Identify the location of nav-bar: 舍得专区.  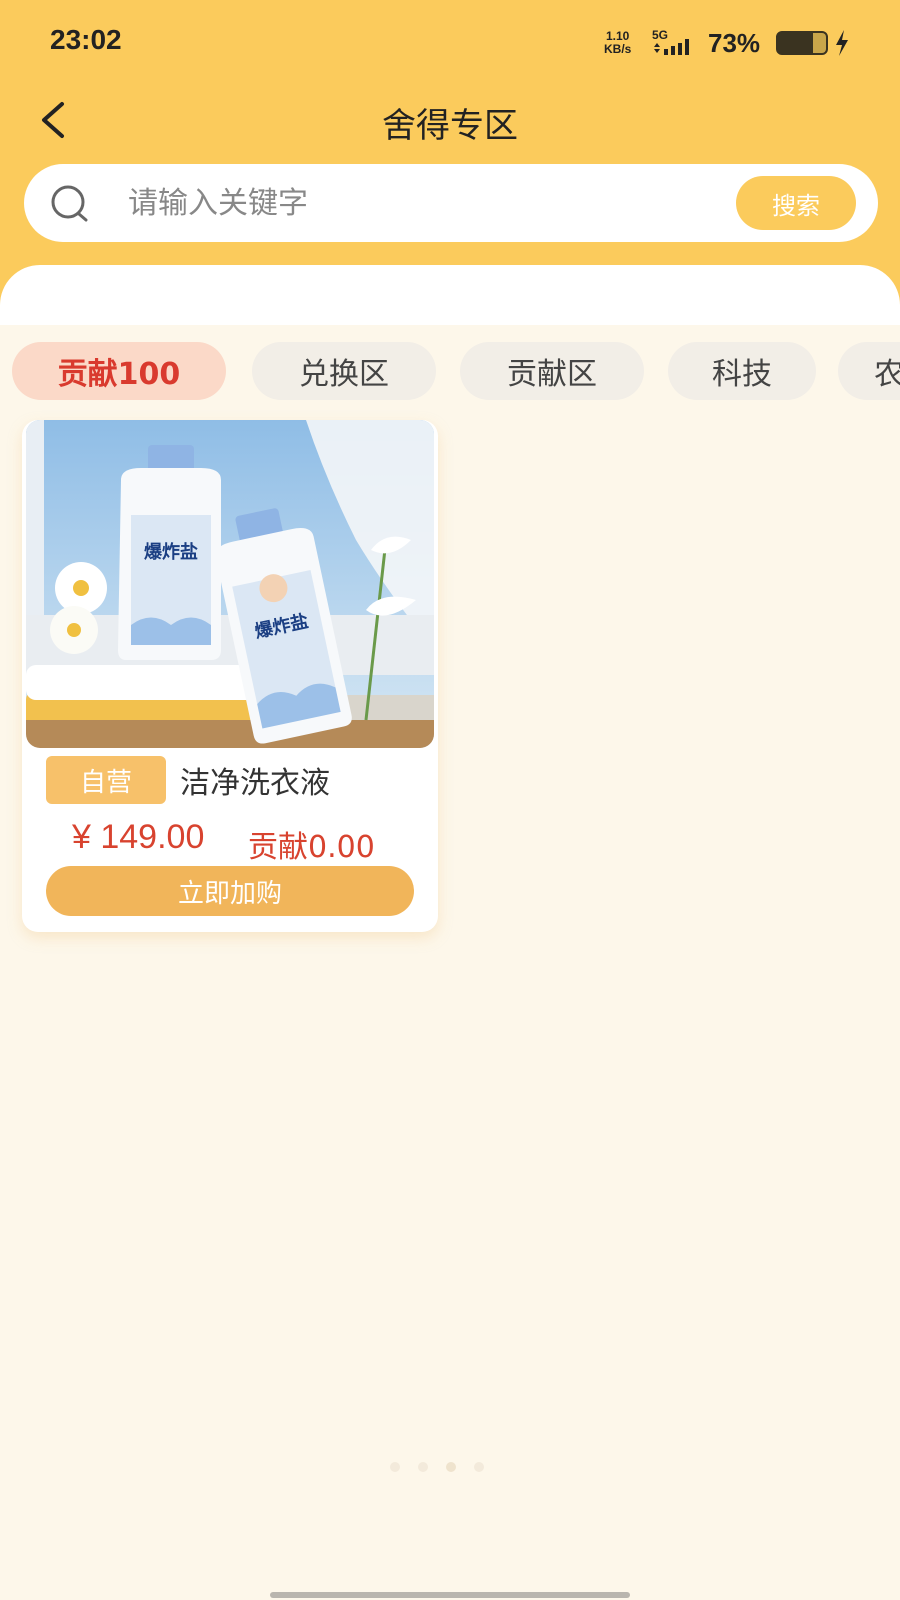
(450, 121).